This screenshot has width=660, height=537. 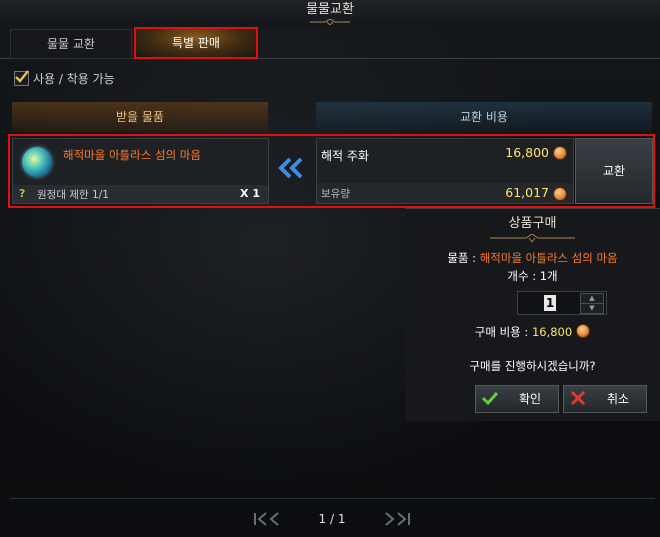 What do you see at coordinates (532, 276) in the screenshot?
I see `purchase-count: 개수 : 1개` at bounding box center [532, 276].